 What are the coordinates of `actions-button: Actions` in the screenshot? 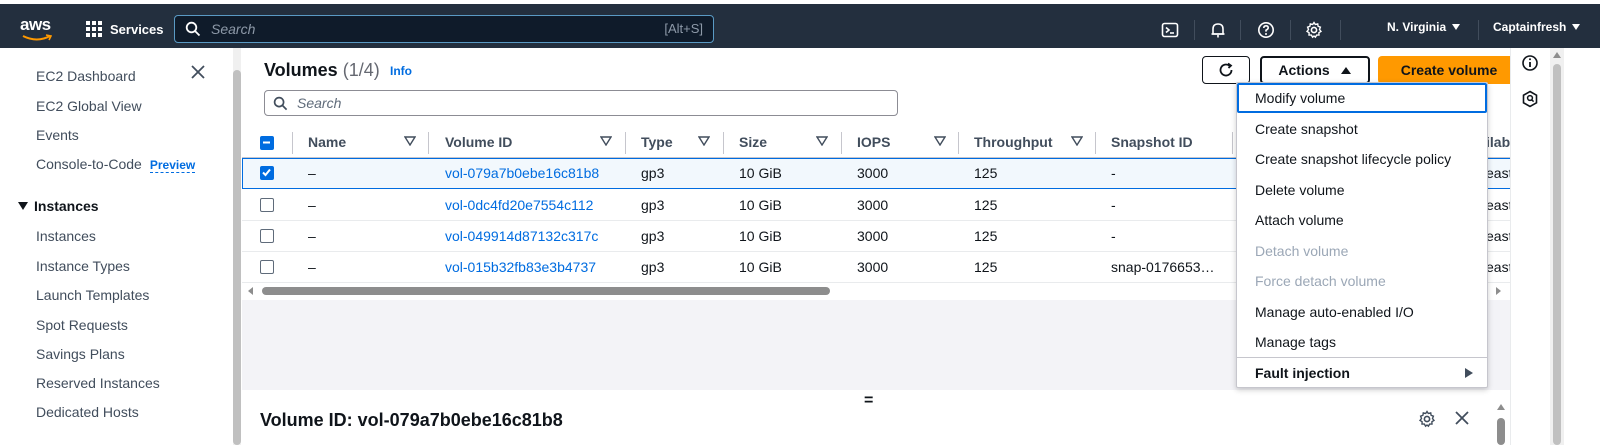 It's located at (1315, 70).